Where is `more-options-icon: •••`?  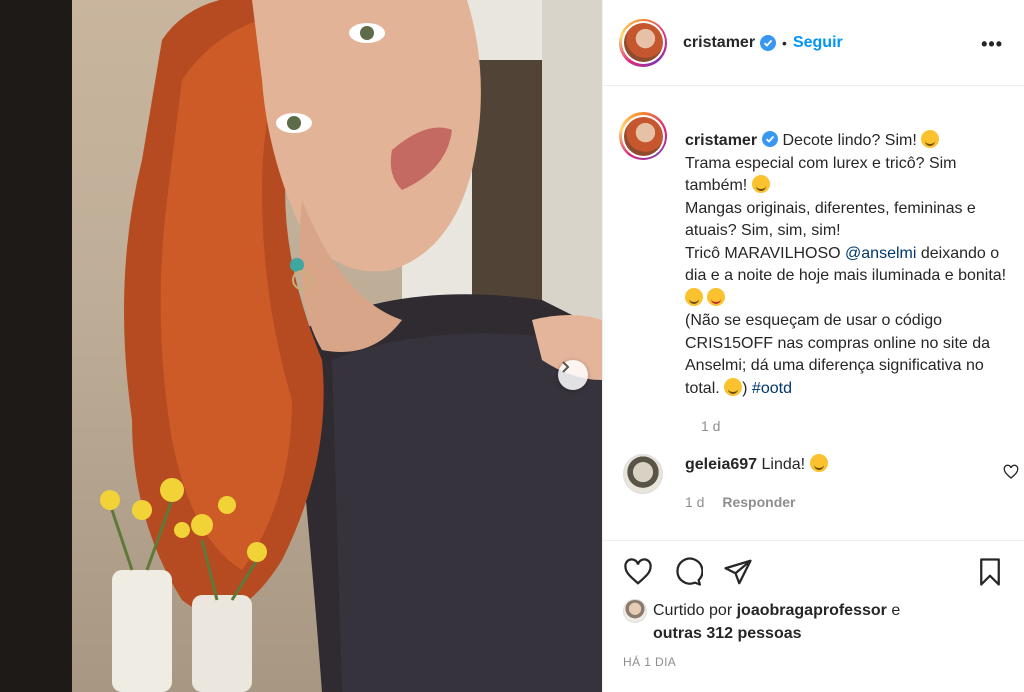
more-options-icon: ••• is located at coordinates (992, 44).